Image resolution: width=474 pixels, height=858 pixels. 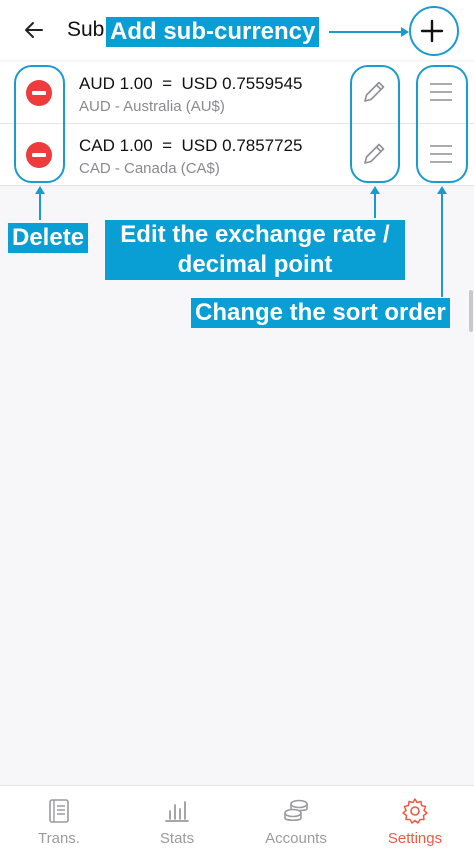 What do you see at coordinates (191, 83) in the screenshot?
I see `exchange-rate-text: AUD 1.00 = USD 0.7559545` at bounding box center [191, 83].